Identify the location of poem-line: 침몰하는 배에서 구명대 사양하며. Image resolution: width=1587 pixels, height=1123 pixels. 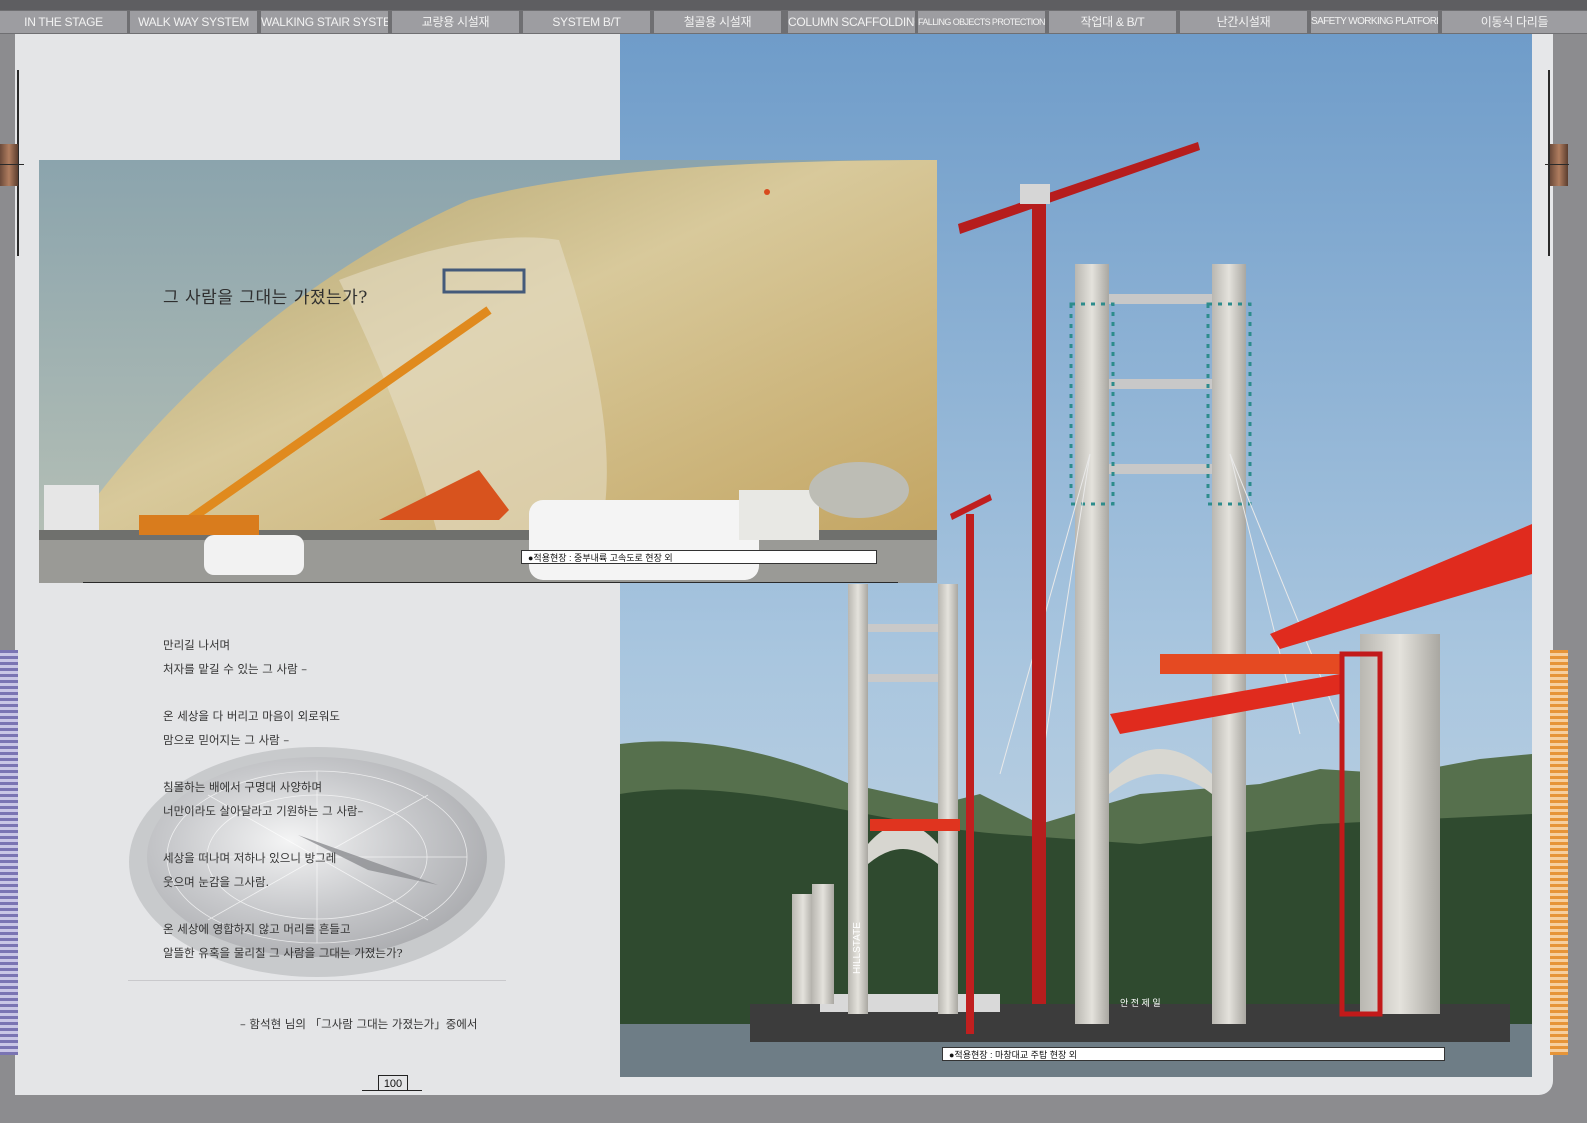
(243, 787).